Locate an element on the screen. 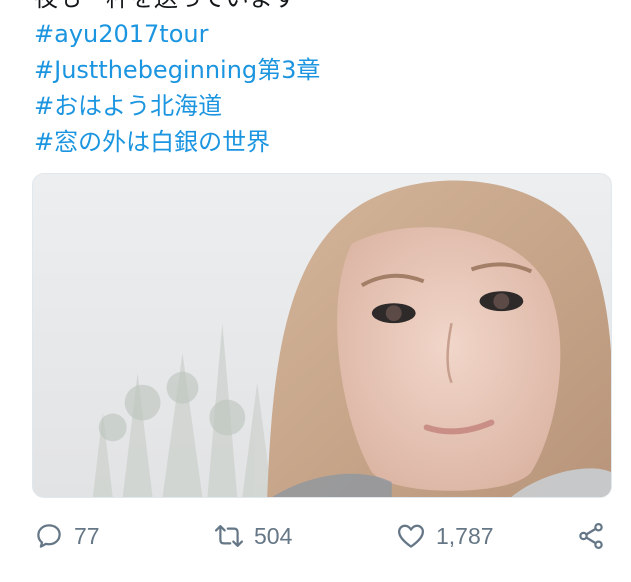  share-button is located at coordinates (591, 536).